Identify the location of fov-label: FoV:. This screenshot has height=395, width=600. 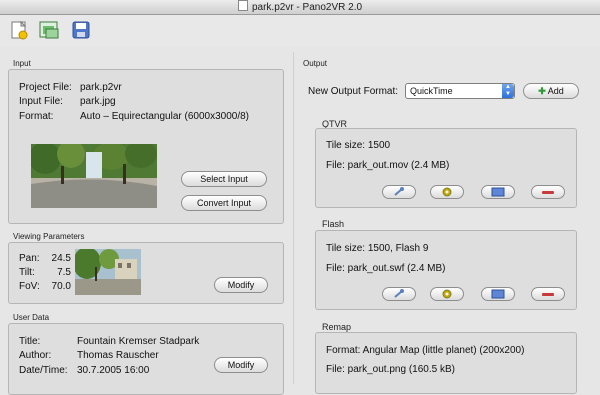
(29, 286).